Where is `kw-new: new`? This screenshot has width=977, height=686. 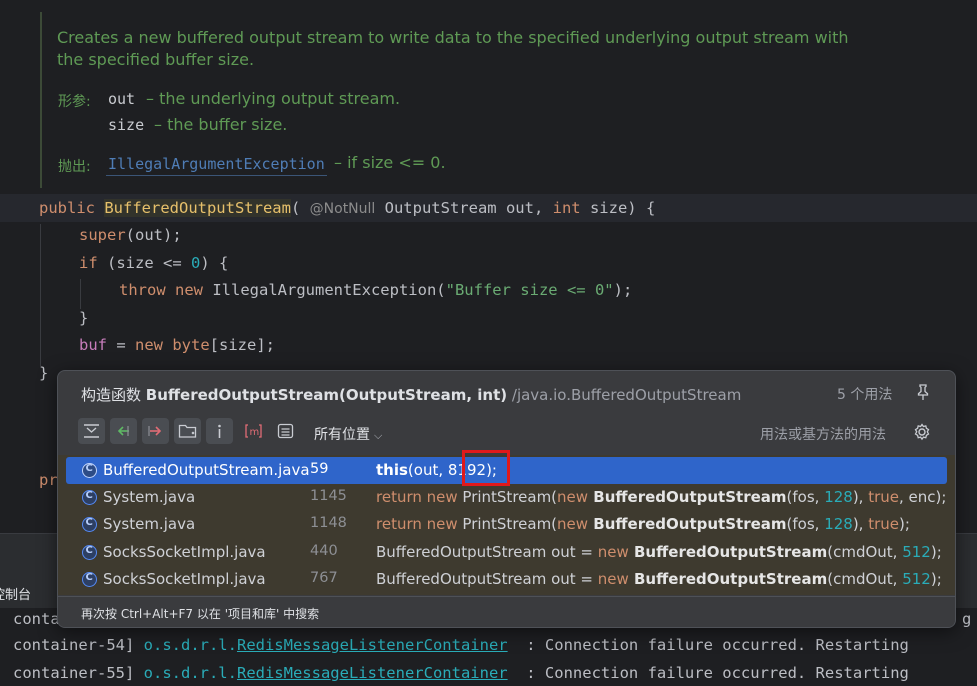
kw-new: new is located at coordinates (184, 290).